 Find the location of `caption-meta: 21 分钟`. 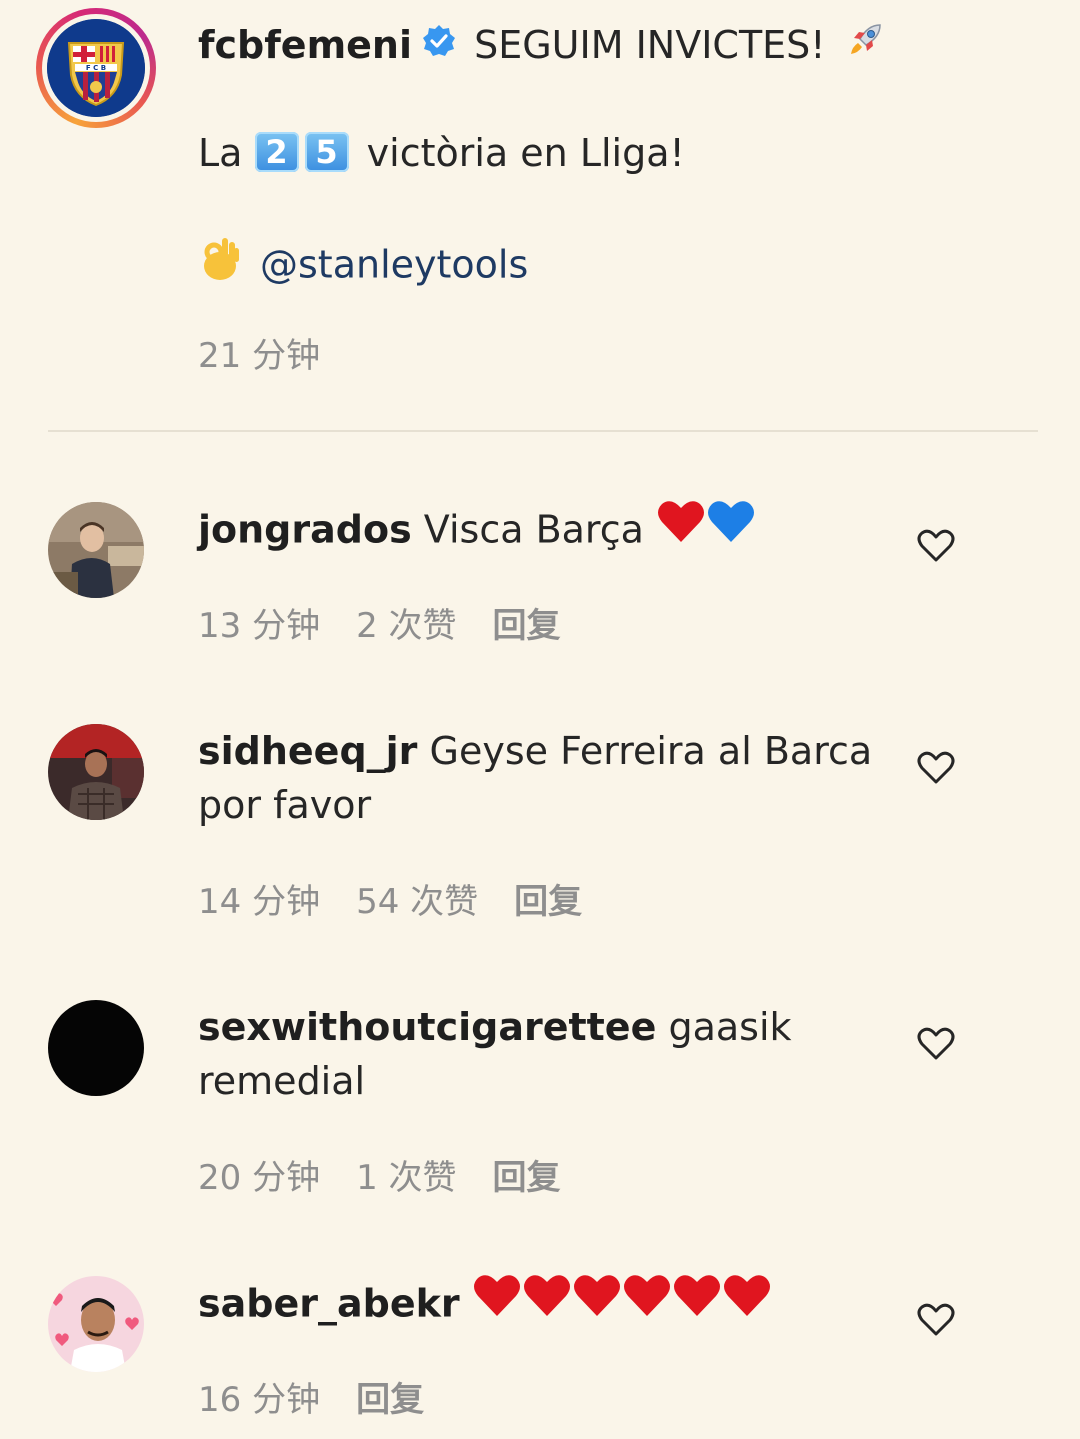

caption-meta: 21 分钟 is located at coordinates (277, 356).